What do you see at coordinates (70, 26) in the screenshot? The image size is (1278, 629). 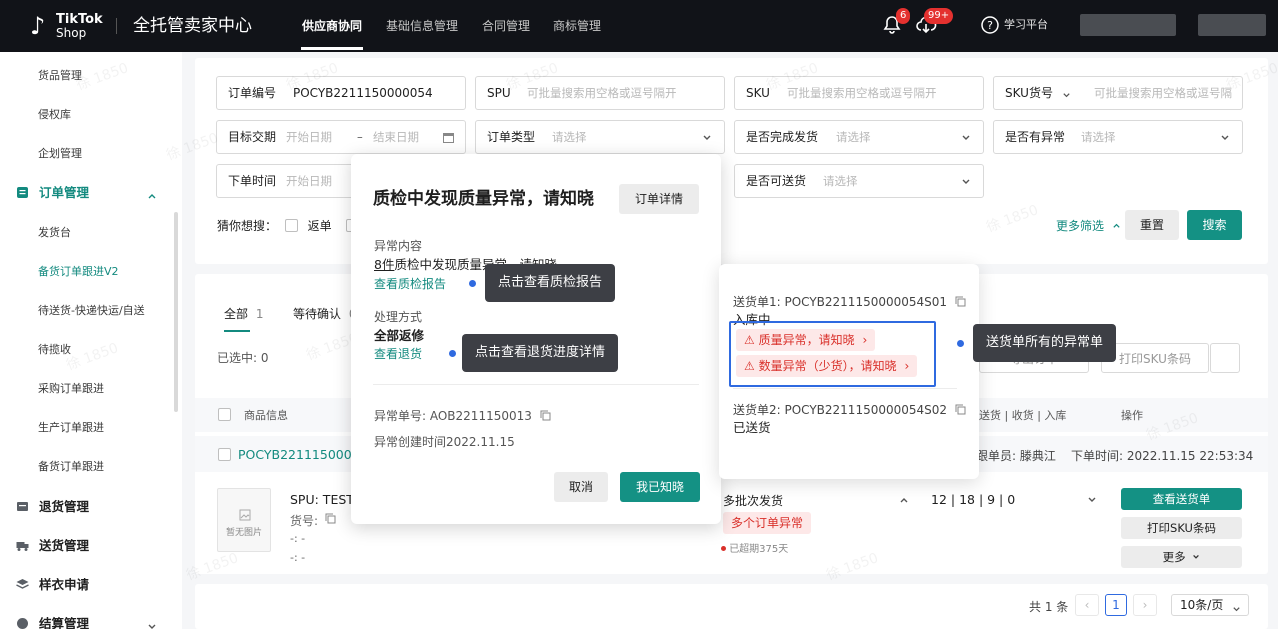 I see `tiktok-shop-logo: ♪ TikTok Shop` at bounding box center [70, 26].